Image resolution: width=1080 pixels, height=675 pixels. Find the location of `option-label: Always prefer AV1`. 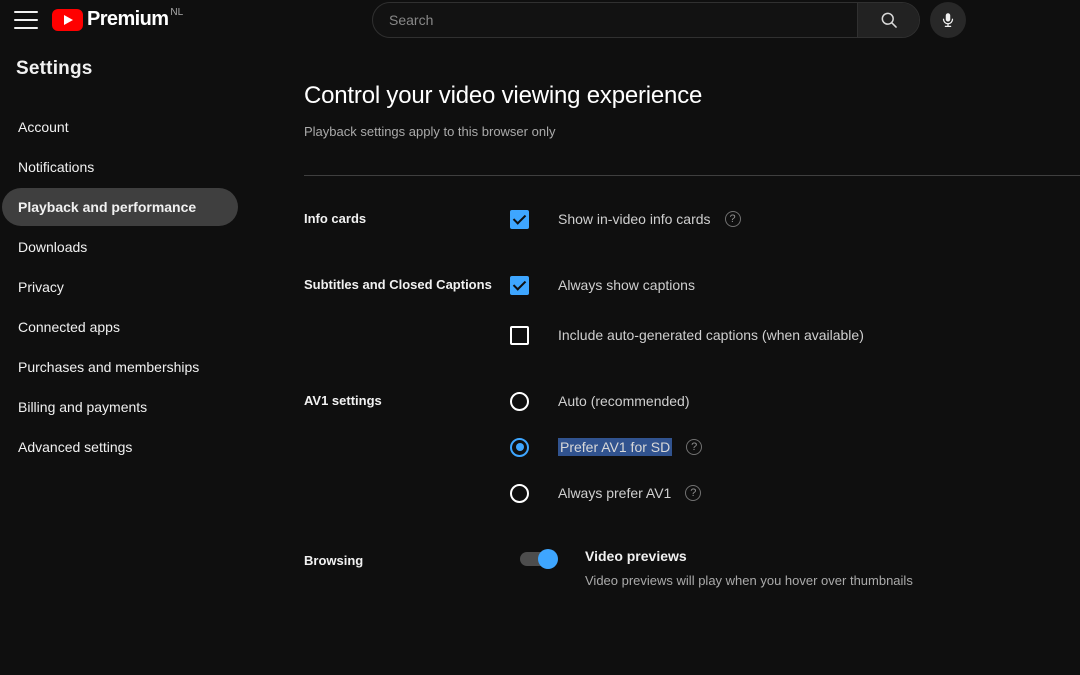

option-label: Always prefer AV1 is located at coordinates (615, 493).